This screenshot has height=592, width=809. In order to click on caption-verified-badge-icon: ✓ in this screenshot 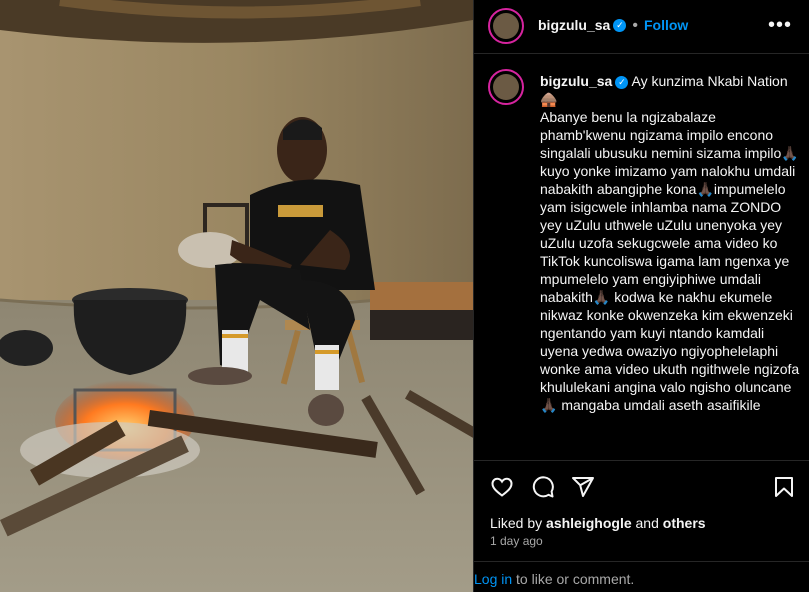, I will do `click(622, 82)`.